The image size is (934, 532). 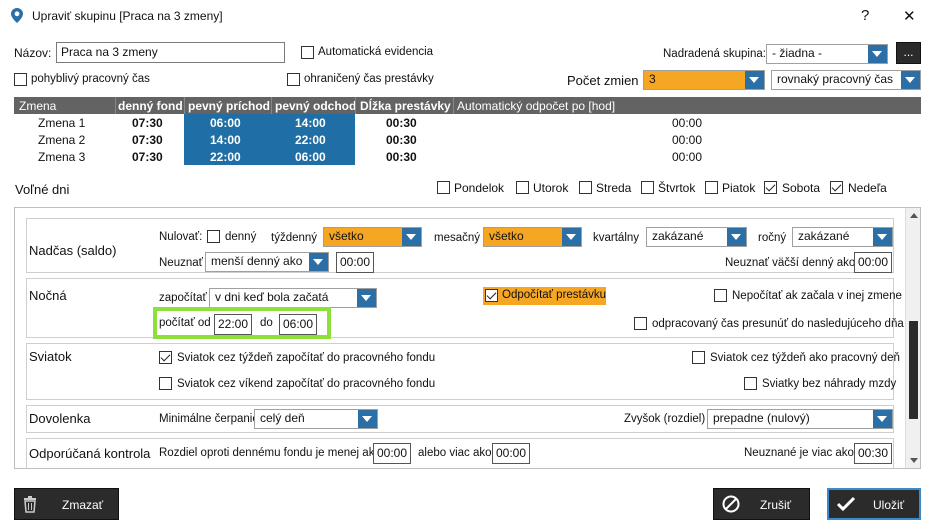 I want to click on moved-checkbox, so click(x=640, y=323).